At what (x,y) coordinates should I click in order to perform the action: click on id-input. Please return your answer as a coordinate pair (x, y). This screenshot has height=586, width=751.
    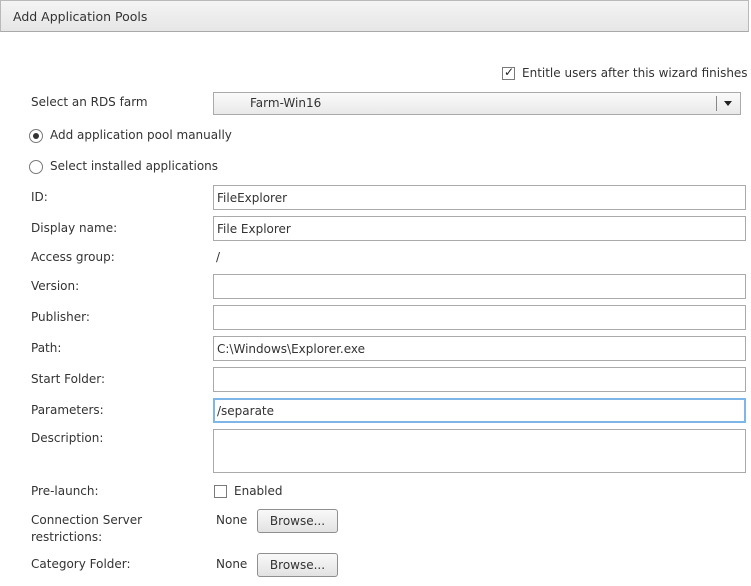
    Looking at the image, I should click on (479, 197).